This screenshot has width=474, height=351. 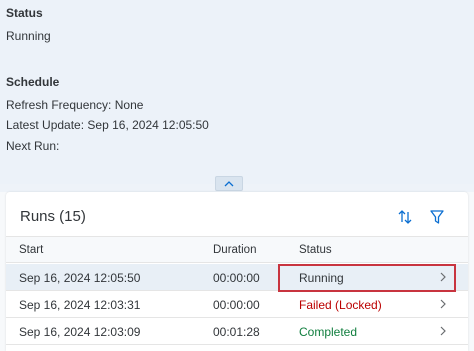 I want to click on status-heading: Status, so click(x=24, y=13).